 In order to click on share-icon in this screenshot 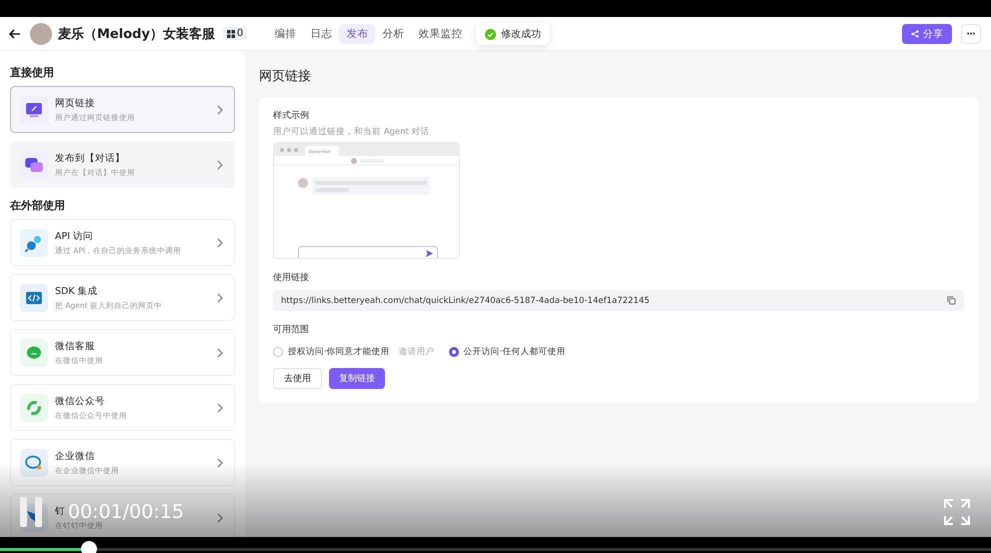, I will do `click(915, 34)`.